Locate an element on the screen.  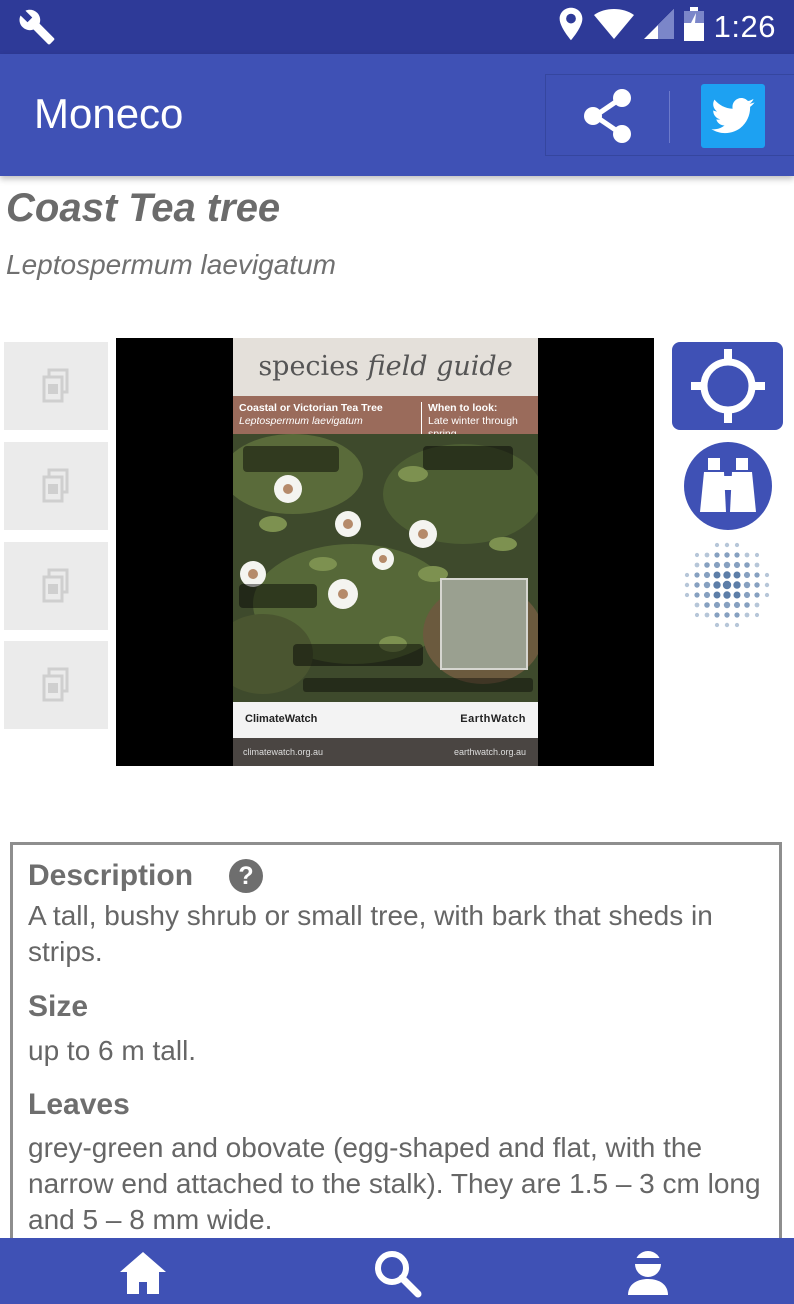
app-bar-actions is located at coordinates (669, 115).